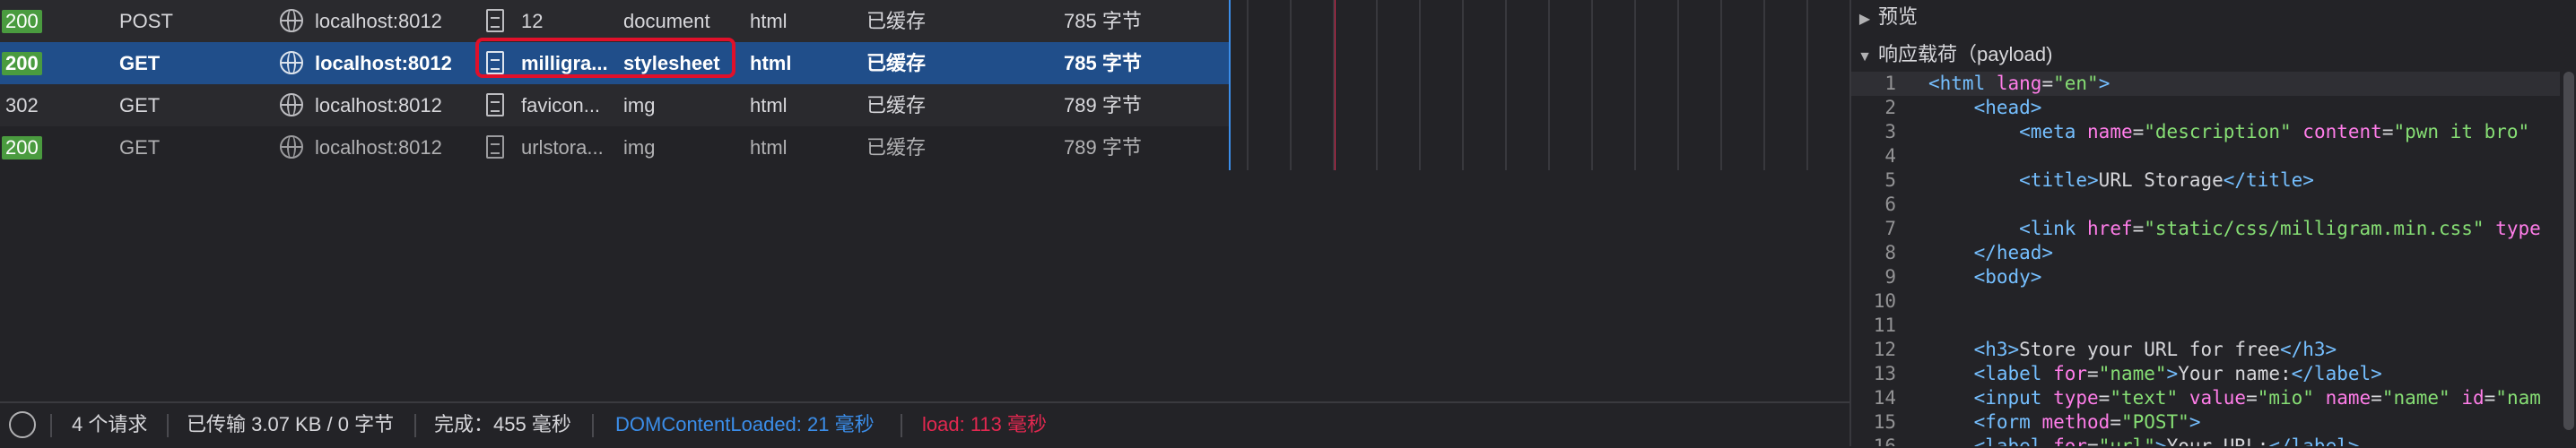 The width and height of the screenshot is (2576, 448). I want to click on code-text: <head>, so click(2007, 107).